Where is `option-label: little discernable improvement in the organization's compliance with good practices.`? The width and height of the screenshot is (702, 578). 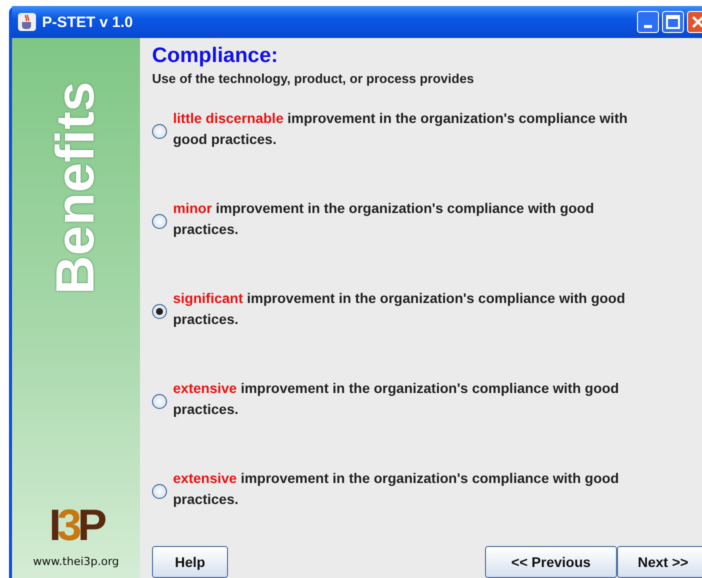 option-label: little discernable improvement in the organization's compliance with good practices. is located at coordinates (418, 129).